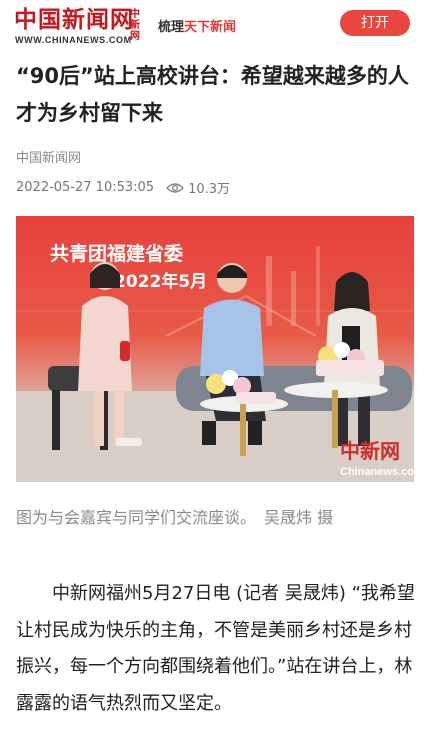  Describe the element at coordinates (210, 27) in the screenshot. I see `slogan-right: 天下新闻` at that location.